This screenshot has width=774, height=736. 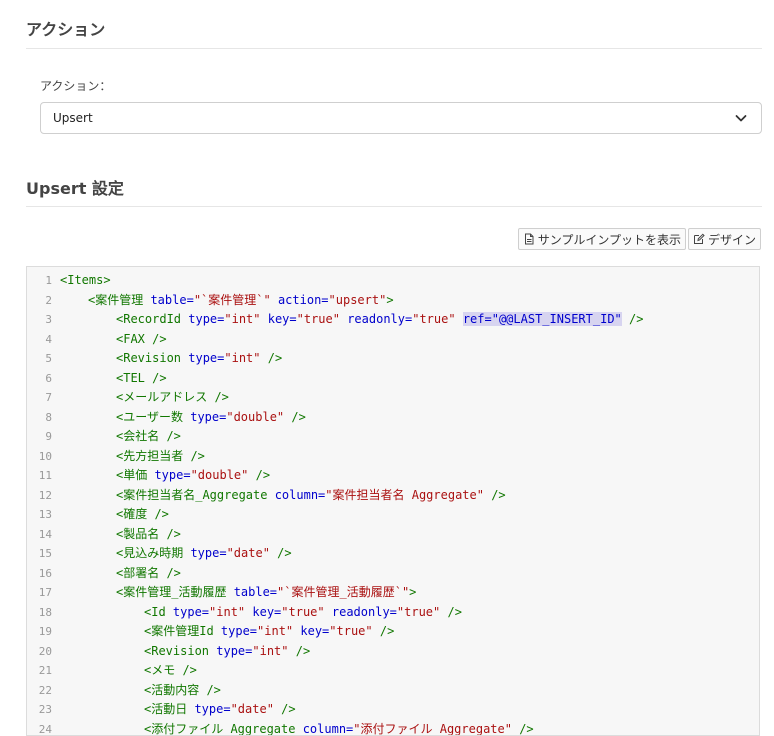 What do you see at coordinates (609, 239) in the screenshot?
I see `show-sample-input-label: サンプルインプットを表示` at bounding box center [609, 239].